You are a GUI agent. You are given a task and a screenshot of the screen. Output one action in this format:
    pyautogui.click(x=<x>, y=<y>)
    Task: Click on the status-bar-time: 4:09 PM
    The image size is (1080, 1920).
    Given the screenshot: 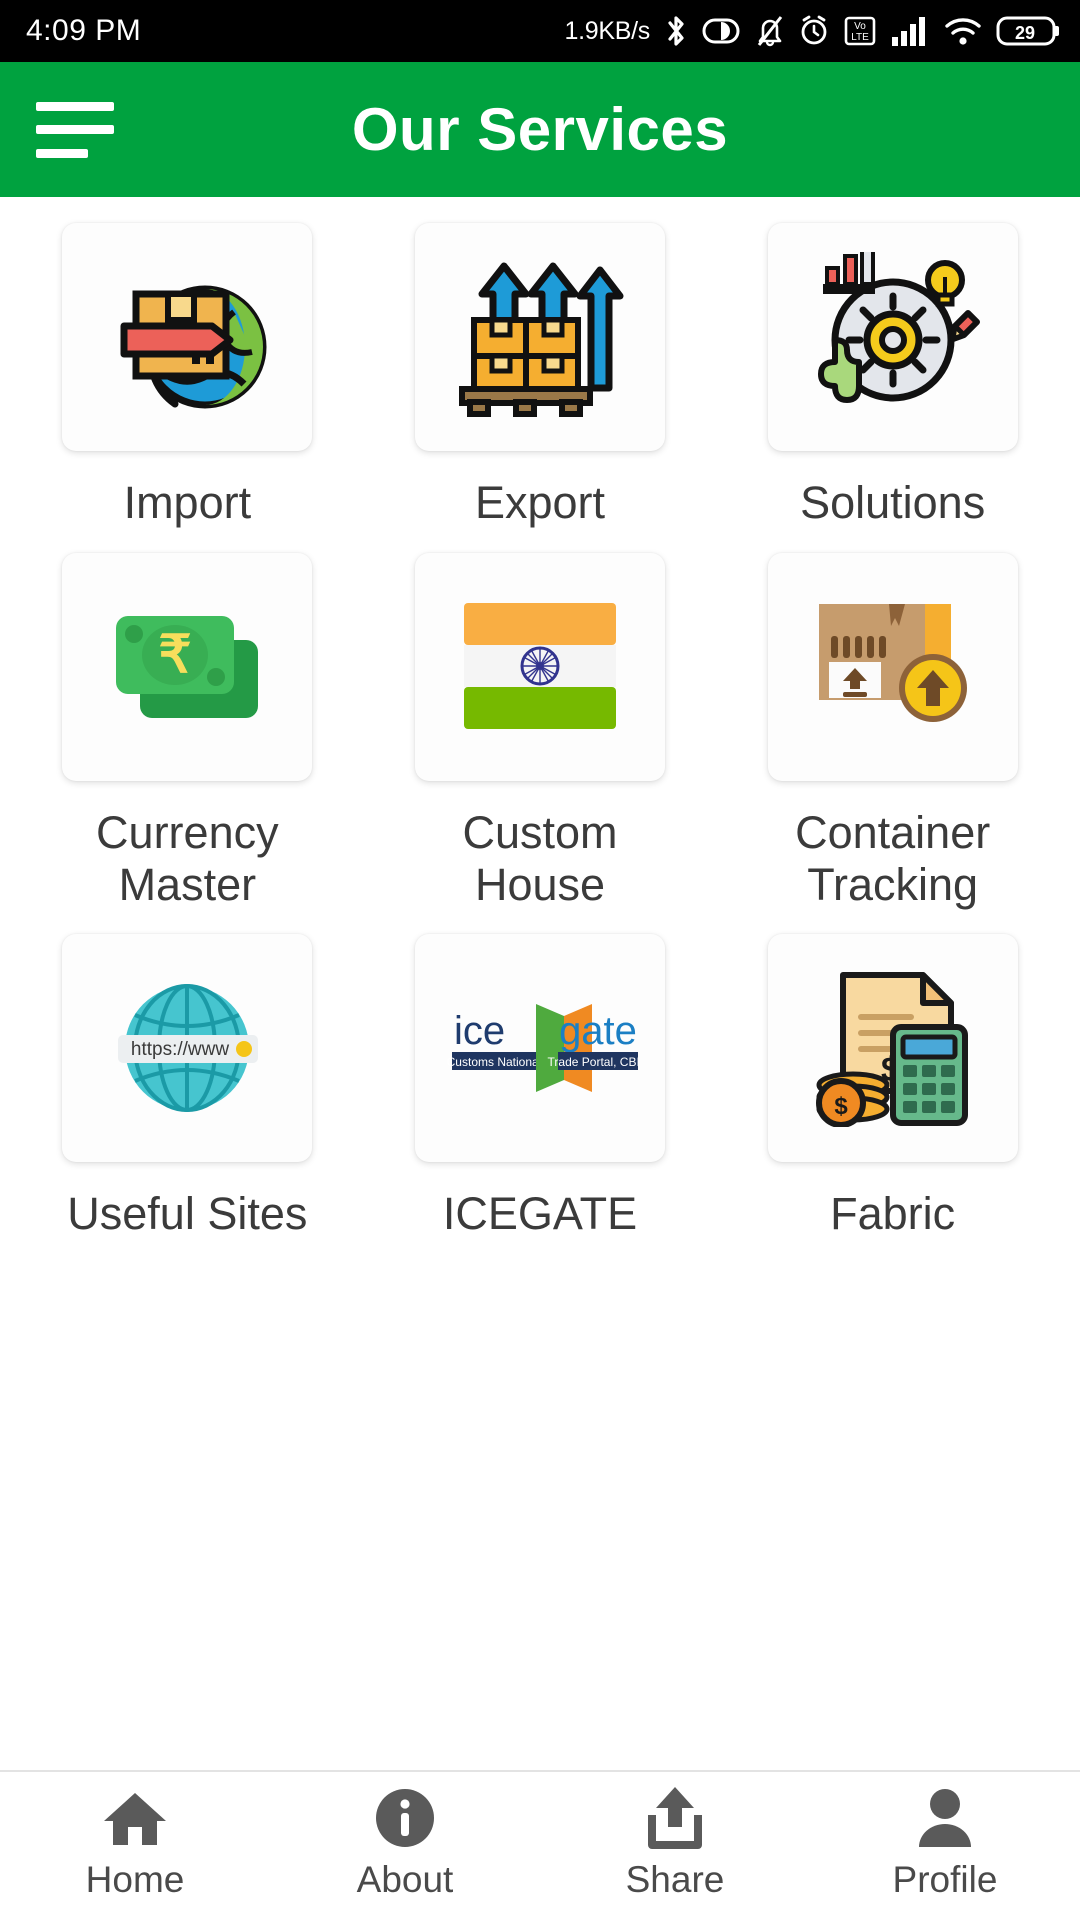 What is the action you would take?
    pyautogui.click(x=84, y=30)
    